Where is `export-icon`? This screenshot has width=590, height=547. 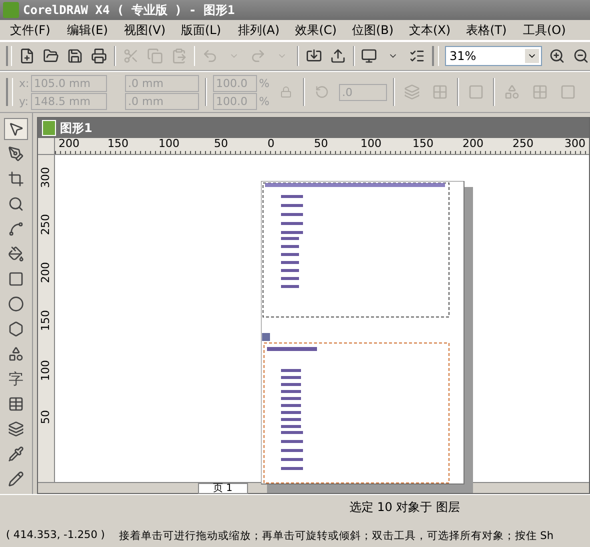
export-icon is located at coordinates (338, 56).